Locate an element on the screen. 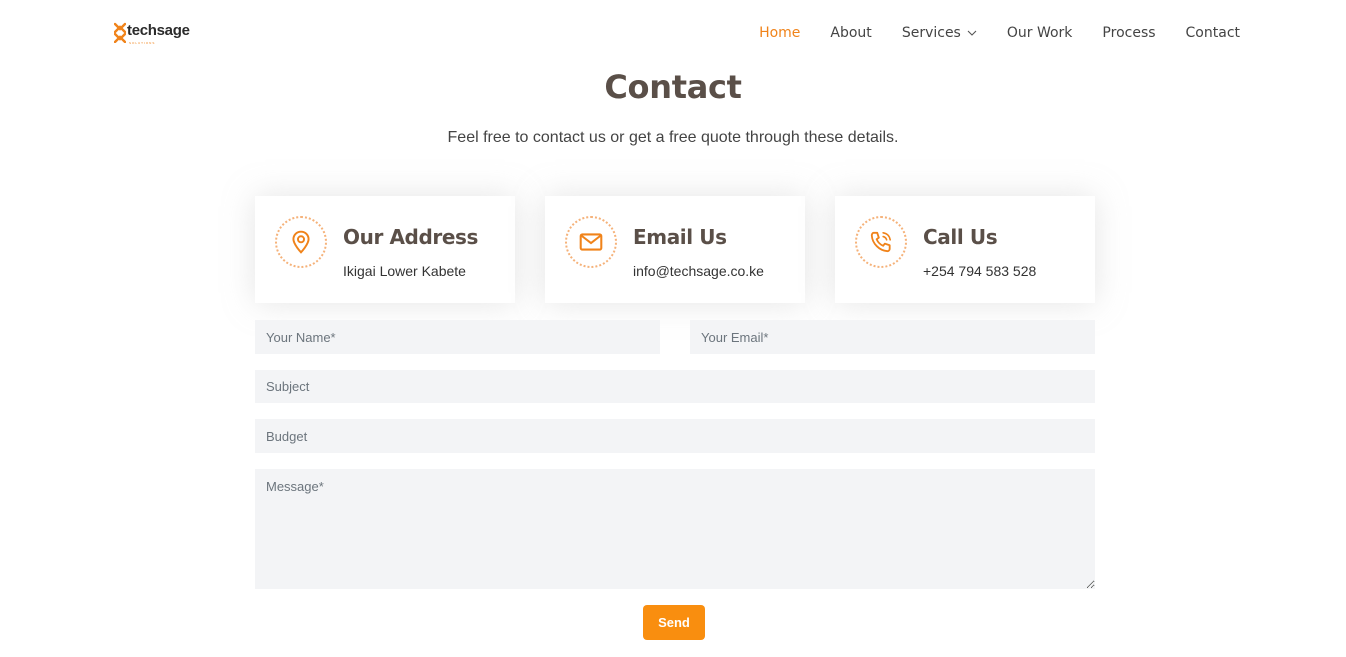 The width and height of the screenshot is (1346, 657). email-card: Email Us info@techsage.co.ke is located at coordinates (675, 249).